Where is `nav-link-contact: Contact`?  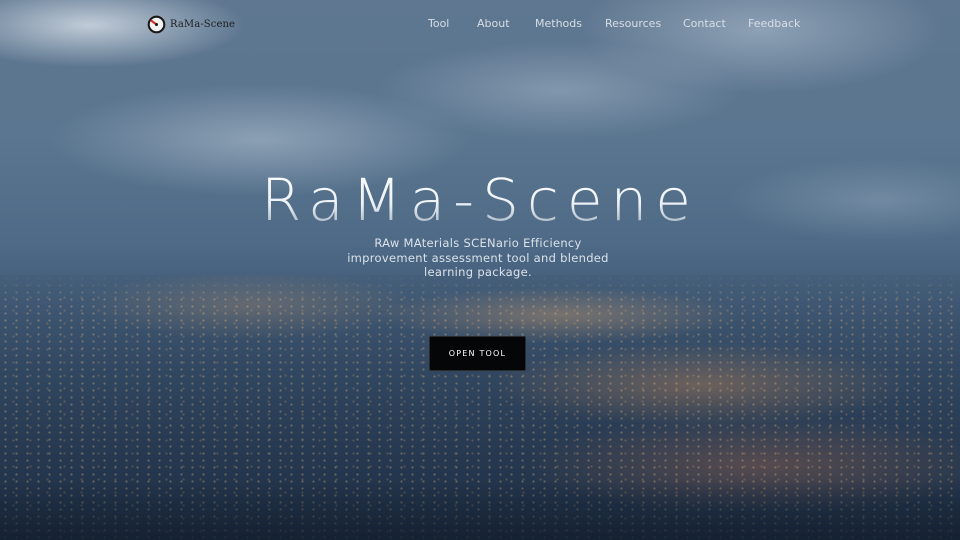 nav-link-contact: Contact is located at coordinates (704, 23).